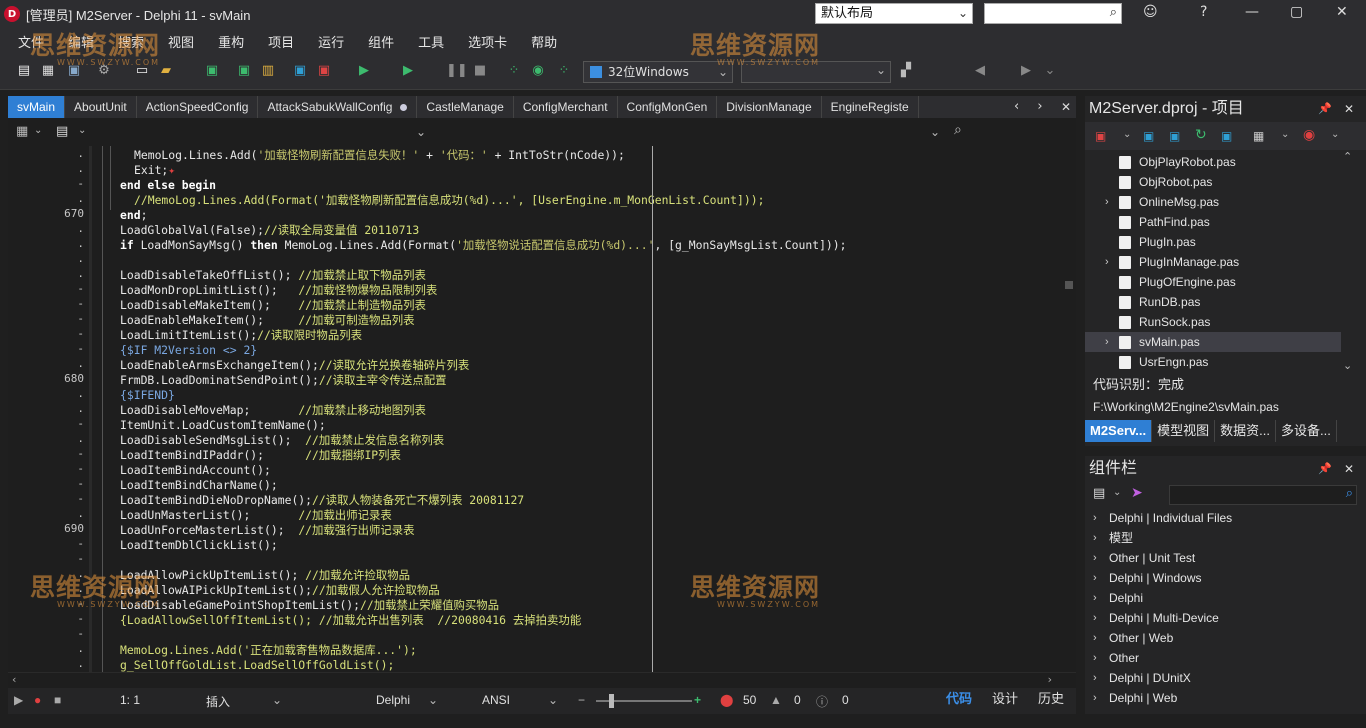 This screenshot has width=1366, height=728. What do you see at coordinates (1226, 136) in the screenshot?
I see `expand-icon: ▣` at bounding box center [1226, 136].